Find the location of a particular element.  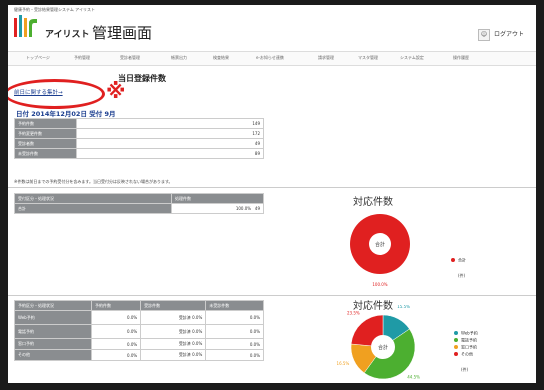

table-header-row: 受付区分・処理状況 処理件数 is located at coordinates (139, 198).